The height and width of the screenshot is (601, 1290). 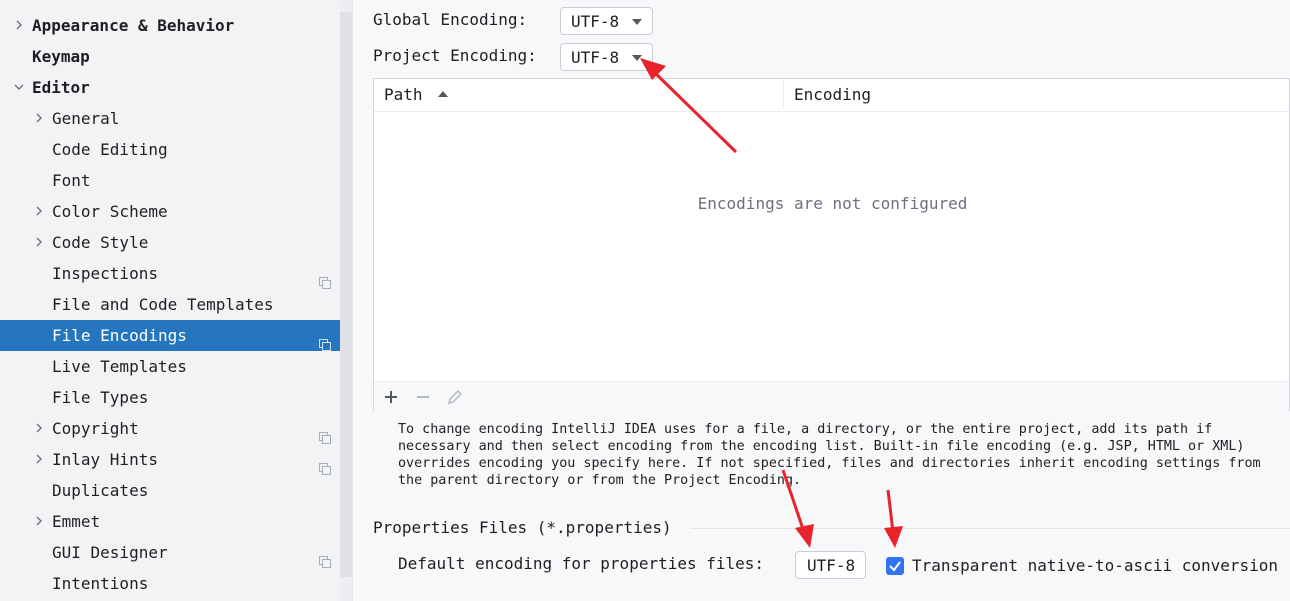 I want to click on table-toolbar, so click(x=831, y=396).